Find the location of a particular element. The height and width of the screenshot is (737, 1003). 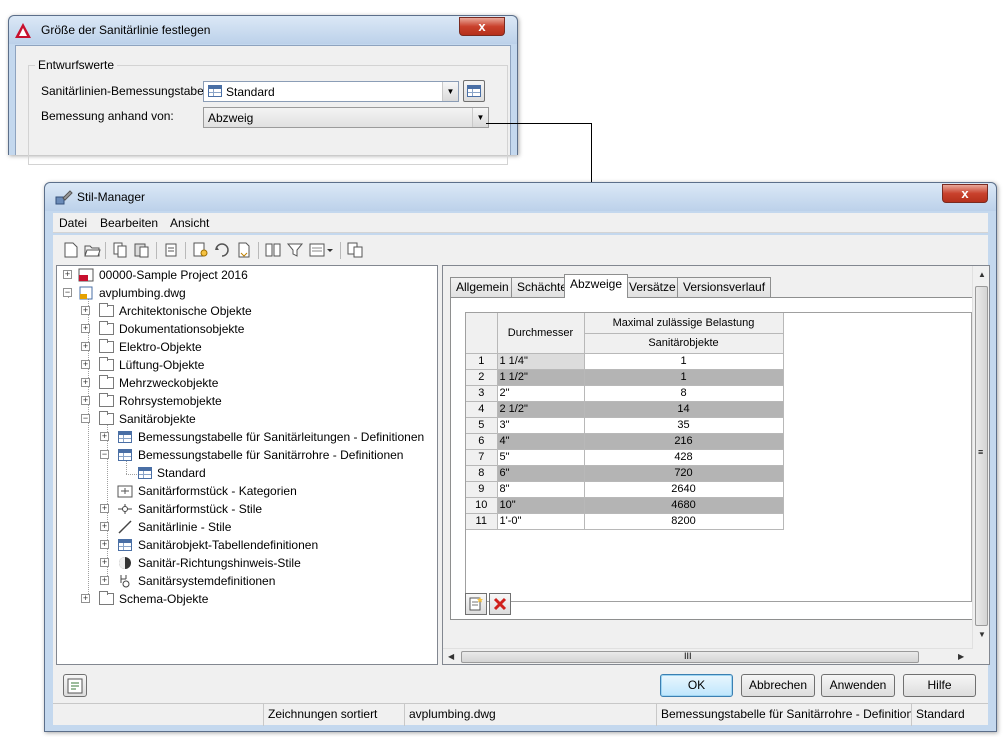

table-row: 5 3" 35 is located at coordinates (625, 425).